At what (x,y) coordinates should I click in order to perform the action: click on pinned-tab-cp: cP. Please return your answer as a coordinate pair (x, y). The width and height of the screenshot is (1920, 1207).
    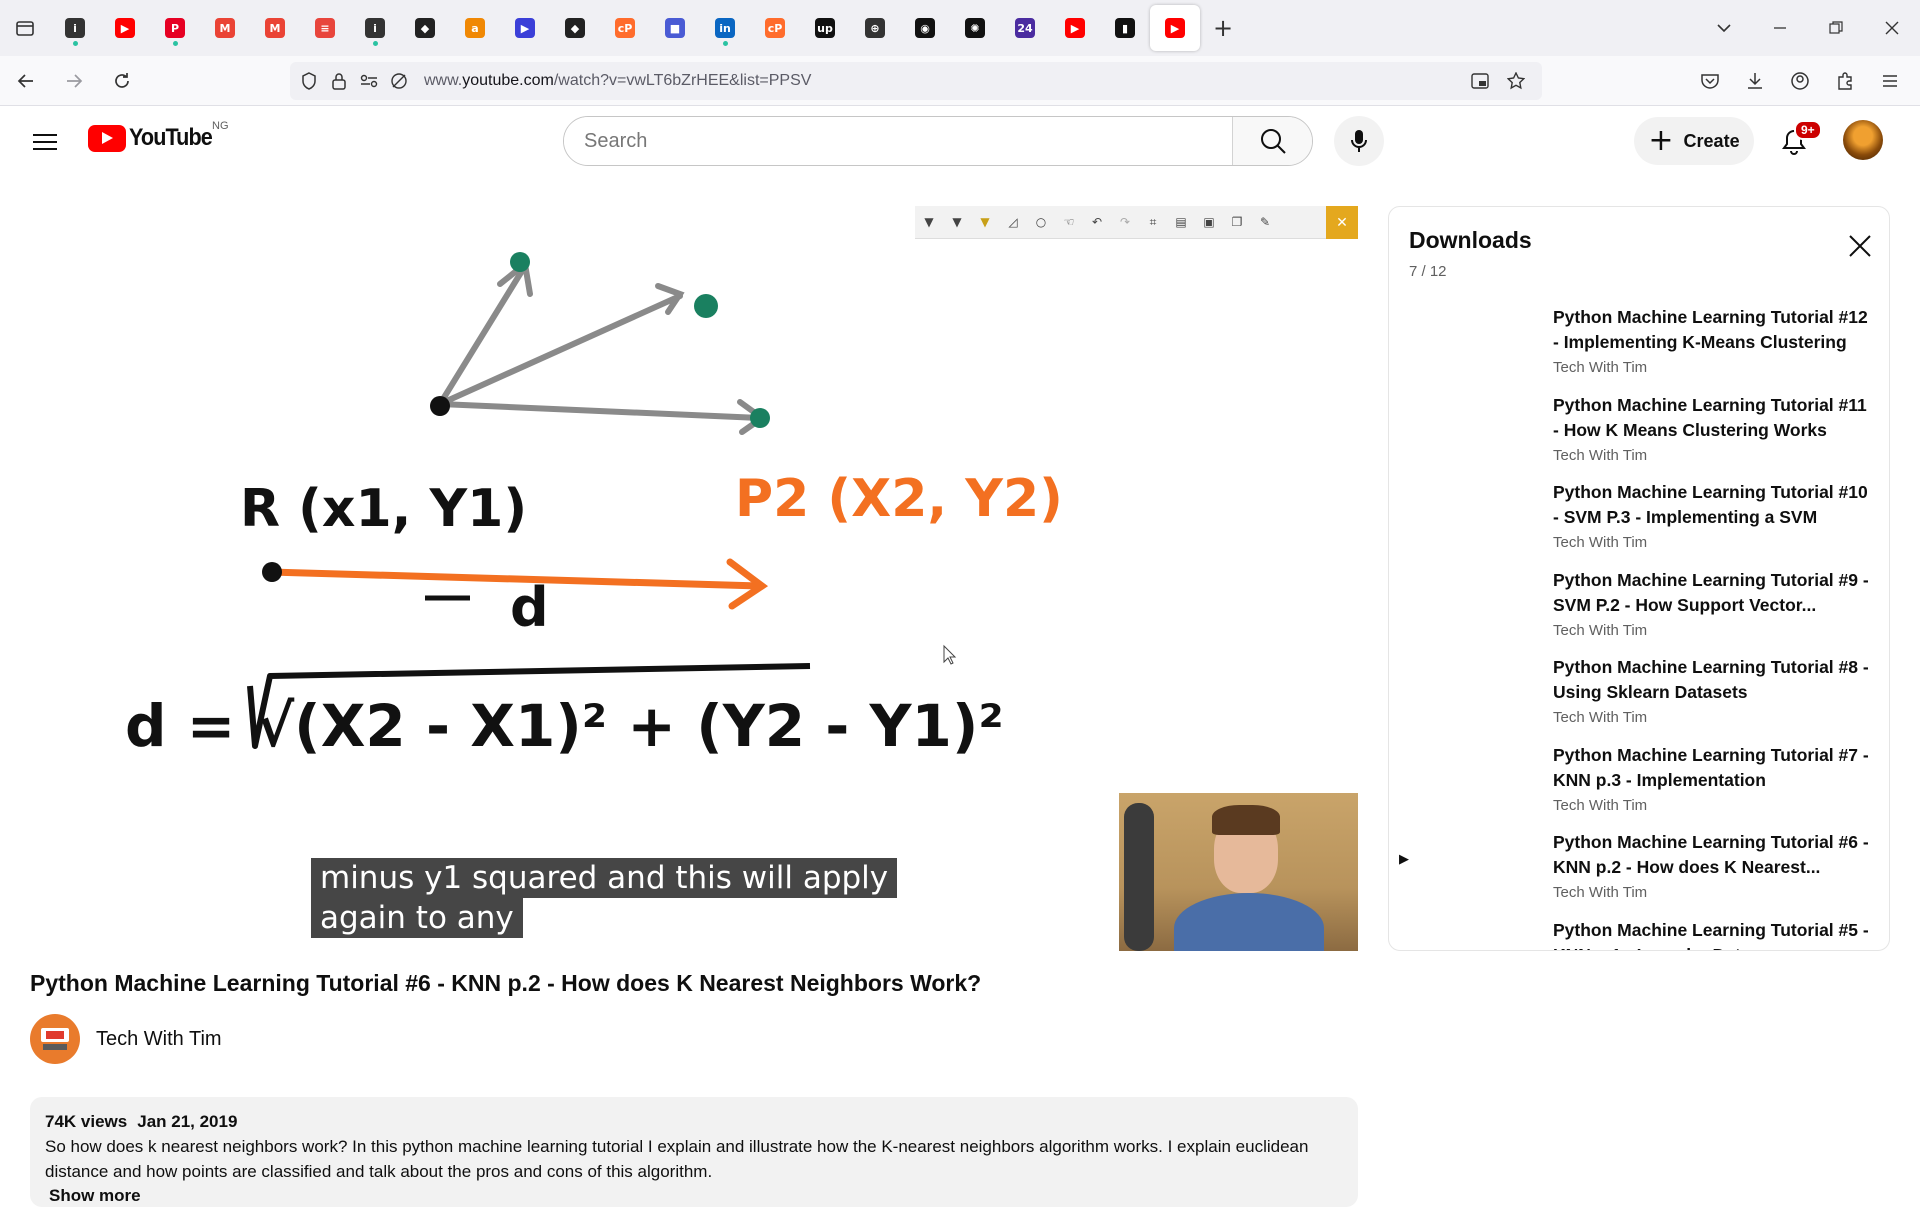
    Looking at the image, I should click on (625, 28).